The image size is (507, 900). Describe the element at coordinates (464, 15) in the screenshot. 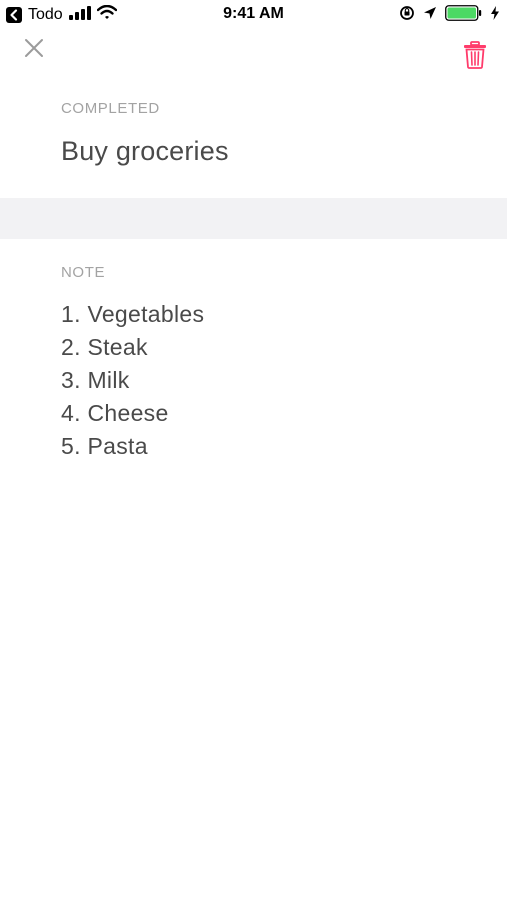

I see `battery-icon` at that location.